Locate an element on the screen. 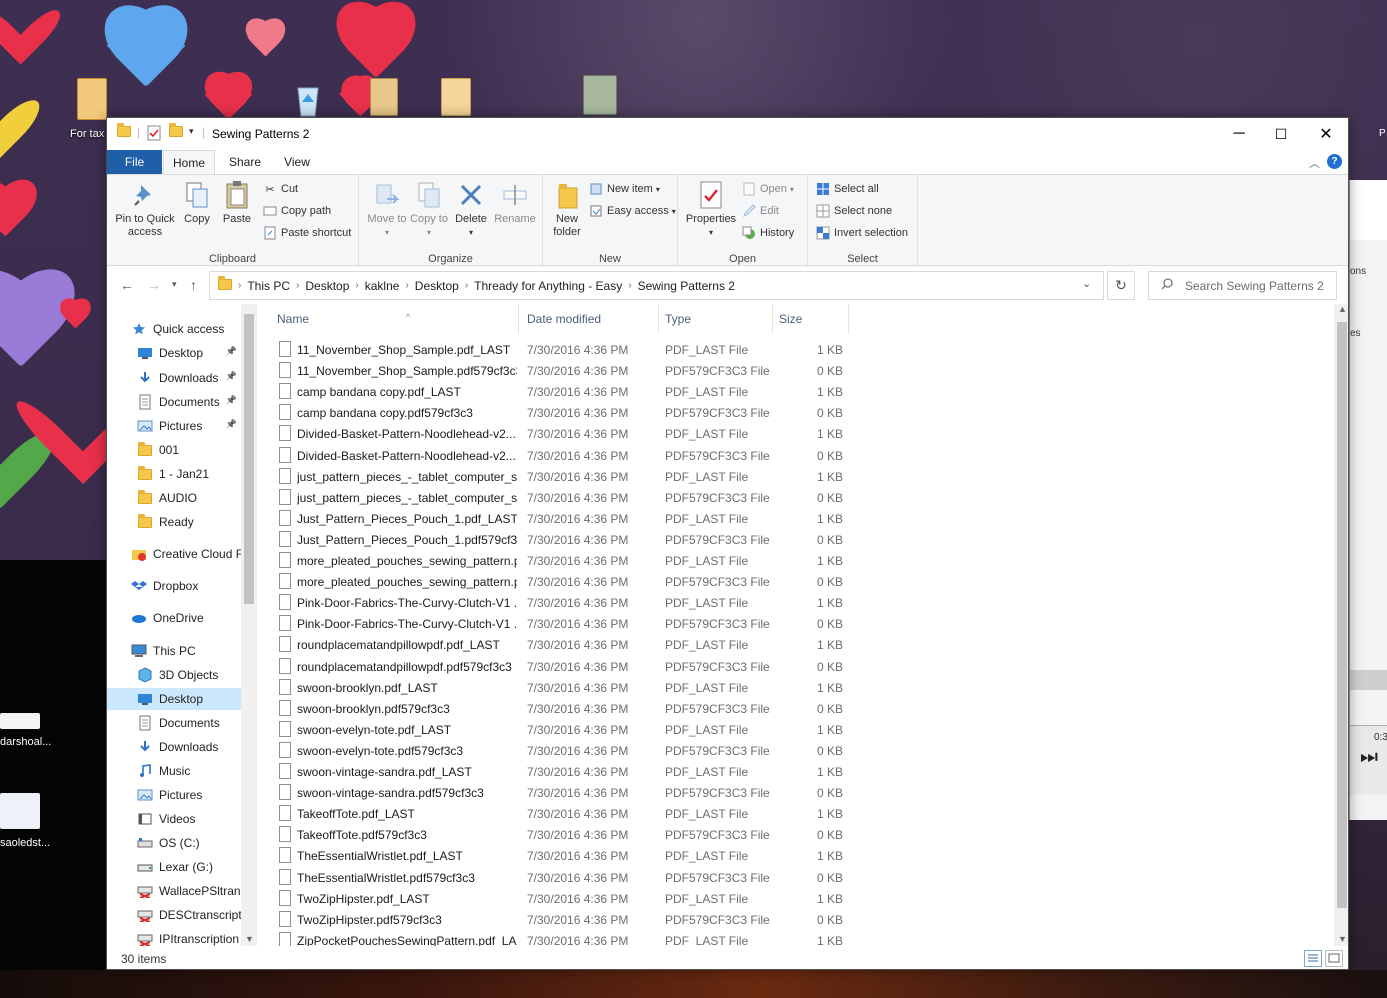  nav-item-music: Music is located at coordinates (174, 771).